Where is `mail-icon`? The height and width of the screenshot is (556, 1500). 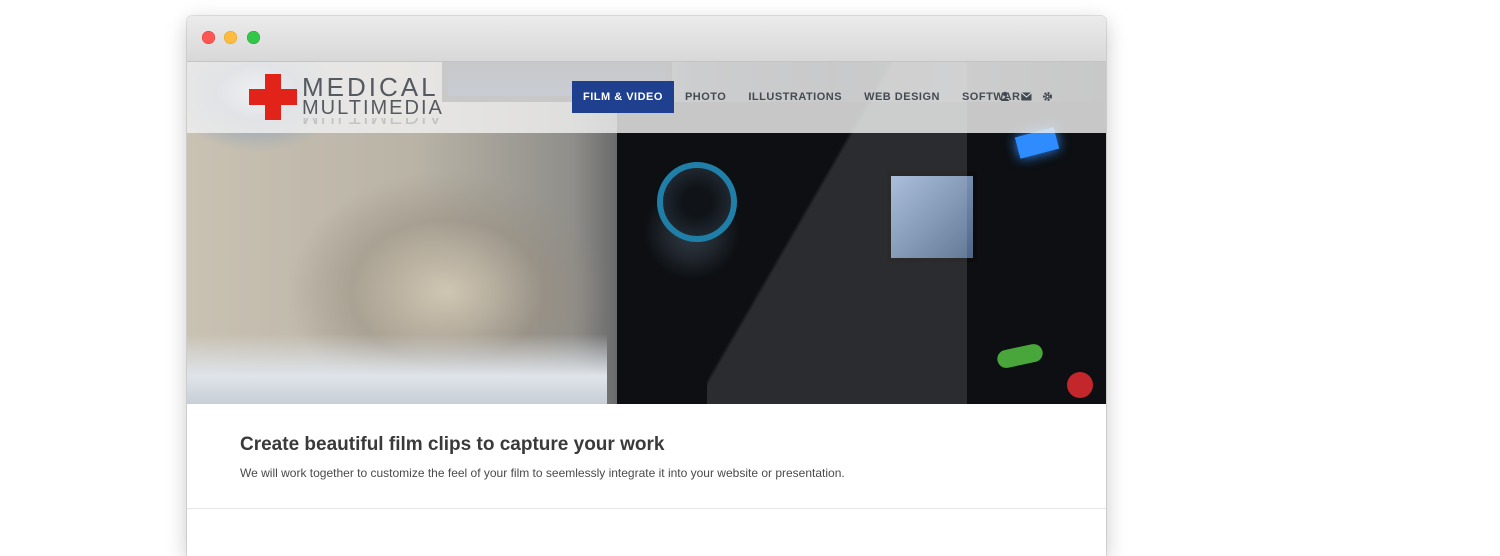 mail-icon is located at coordinates (1026, 96).